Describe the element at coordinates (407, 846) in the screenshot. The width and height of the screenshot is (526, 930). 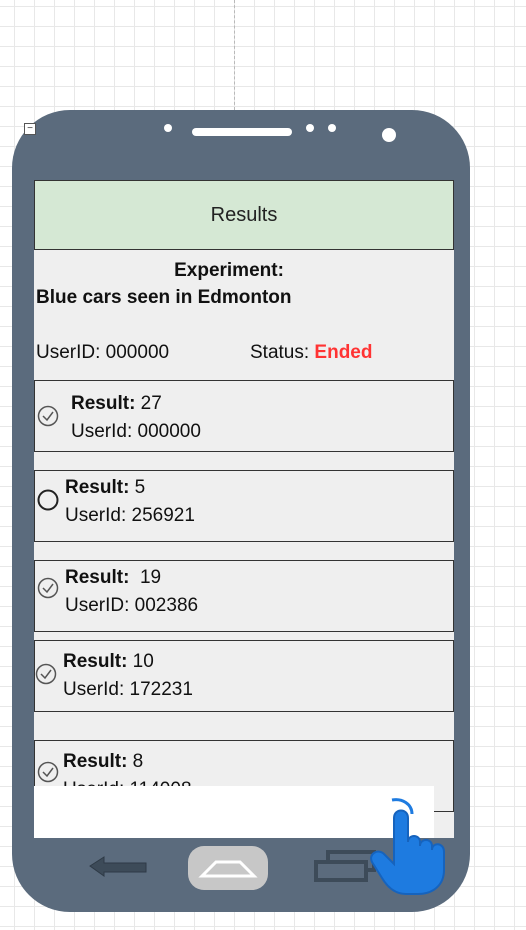
I see `hand-pointer-icon` at that location.